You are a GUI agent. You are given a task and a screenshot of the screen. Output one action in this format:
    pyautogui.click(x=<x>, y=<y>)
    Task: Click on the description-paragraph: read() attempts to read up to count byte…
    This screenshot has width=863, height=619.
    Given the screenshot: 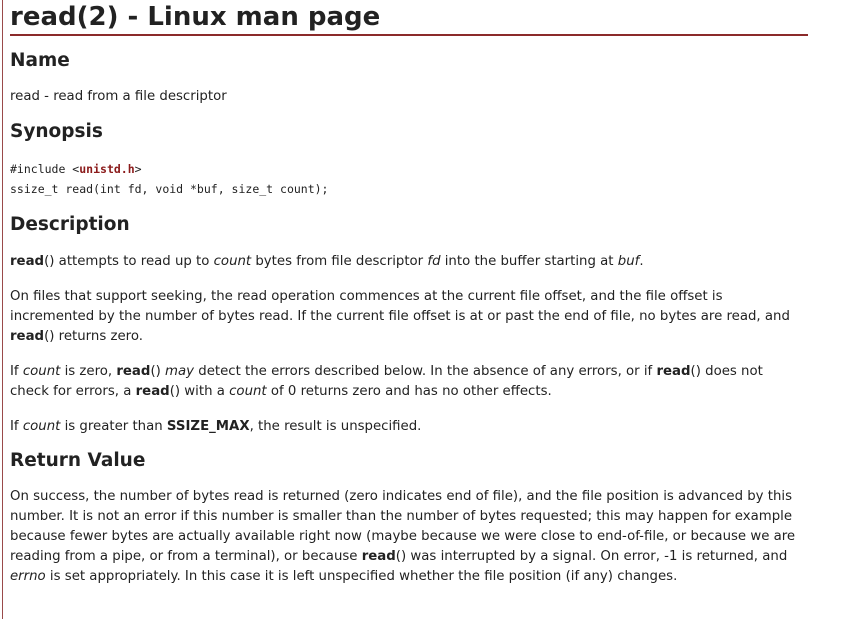 What is the action you would take?
    pyautogui.click(x=405, y=262)
    